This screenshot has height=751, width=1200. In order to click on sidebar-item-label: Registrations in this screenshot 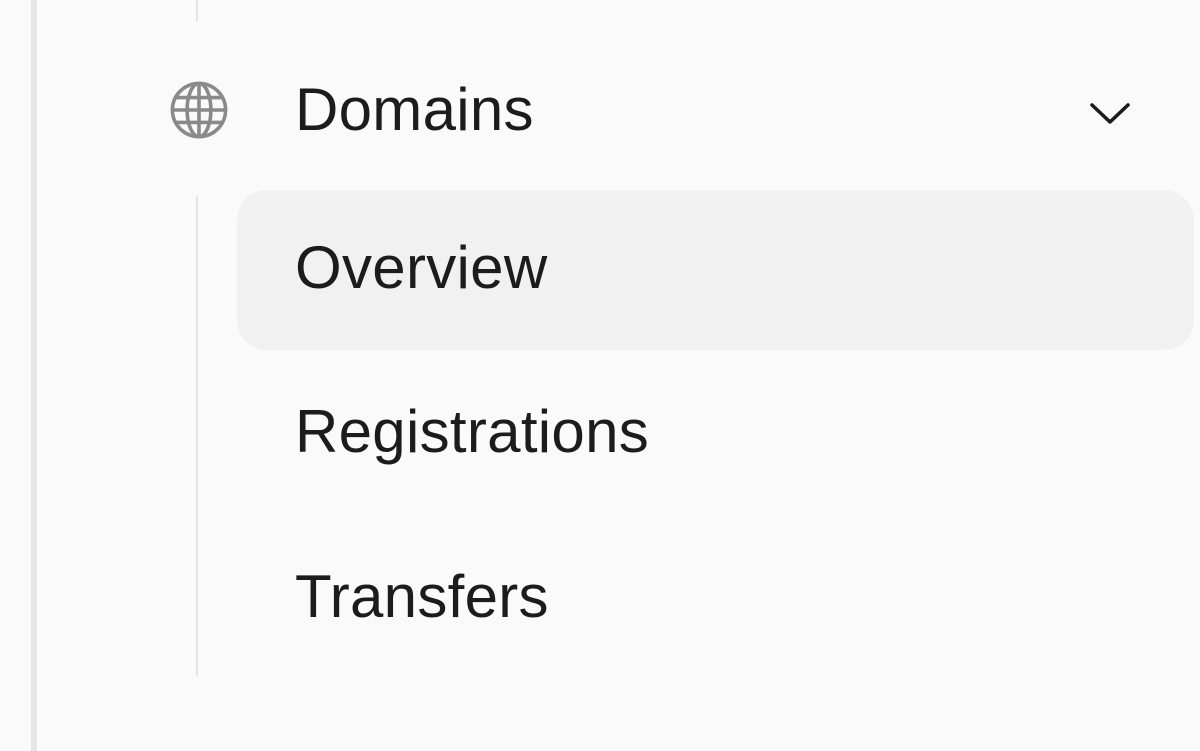, I will do `click(472, 431)`.